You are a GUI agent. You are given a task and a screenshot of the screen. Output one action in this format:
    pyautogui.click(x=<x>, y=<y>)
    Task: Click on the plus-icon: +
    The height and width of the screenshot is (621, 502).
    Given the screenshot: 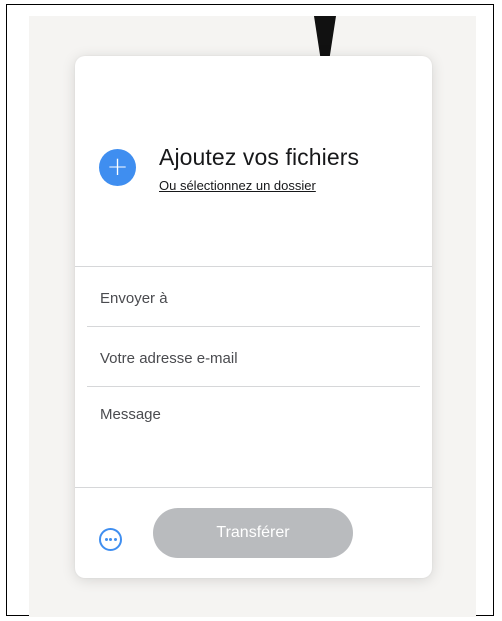 What is the action you would take?
    pyautogui.click(x=117, y=167)
    